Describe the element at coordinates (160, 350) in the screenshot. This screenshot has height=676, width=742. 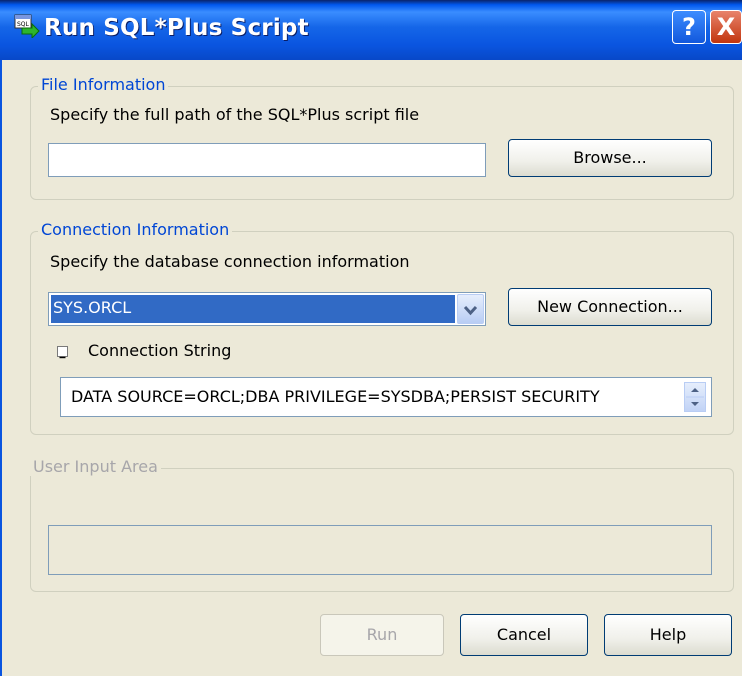
I see `connection-string-label: Connection String` at that location.